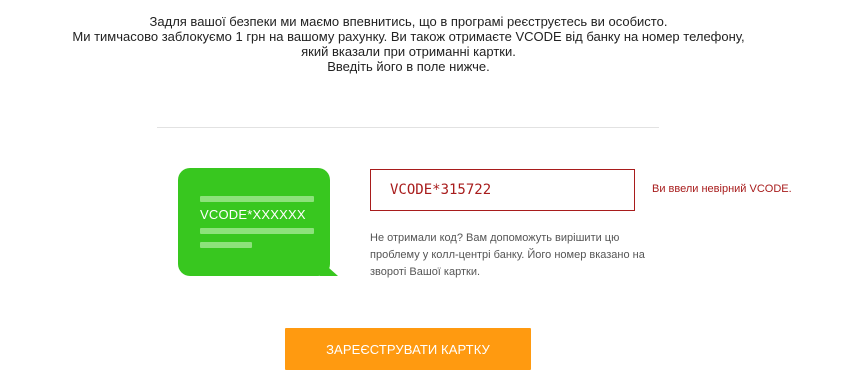 This screenshot has height=384, width=855. Describe the element at coordinates (253, 214) in the screenshot. I see `sms-code-example: VCODE*XXXXXX` at that location.